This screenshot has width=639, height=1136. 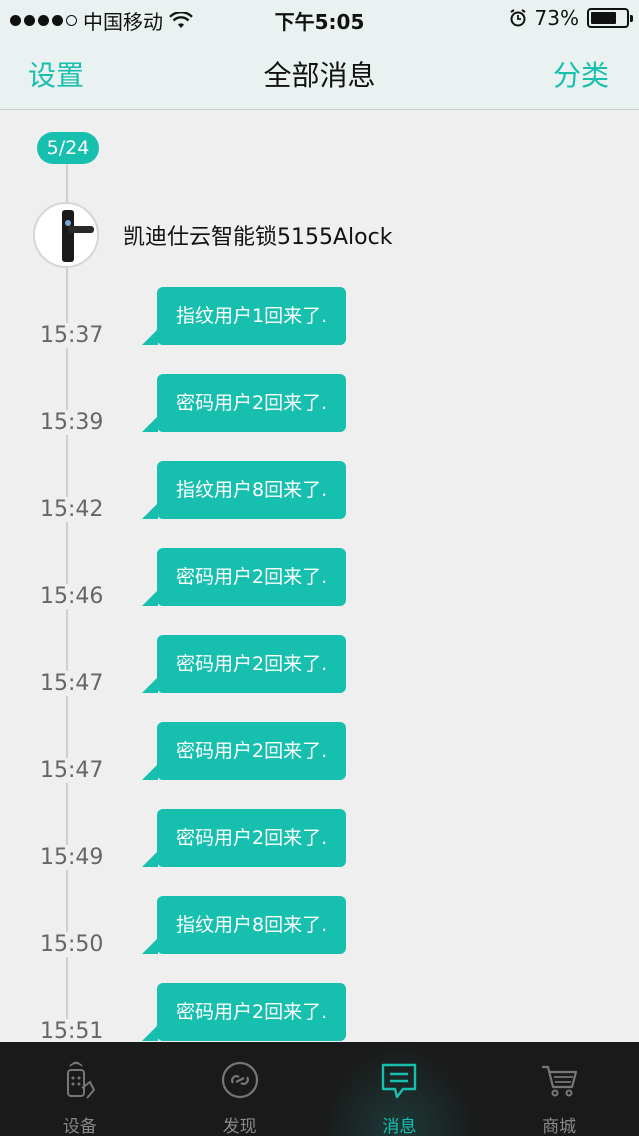 I want to click on status-right: 73%, so click(x=571, y=18).